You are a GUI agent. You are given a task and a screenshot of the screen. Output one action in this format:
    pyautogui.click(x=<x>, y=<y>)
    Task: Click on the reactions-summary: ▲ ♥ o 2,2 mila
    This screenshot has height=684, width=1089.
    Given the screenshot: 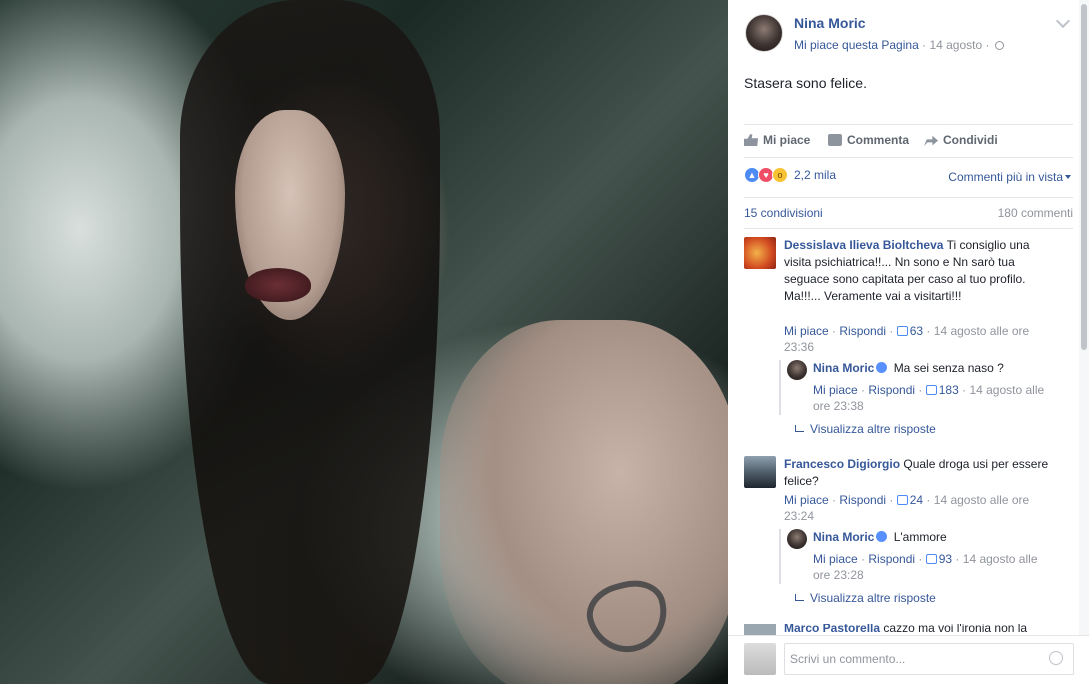 What is the action you would take?
    pyautogui.click(x=790, y=175)
    